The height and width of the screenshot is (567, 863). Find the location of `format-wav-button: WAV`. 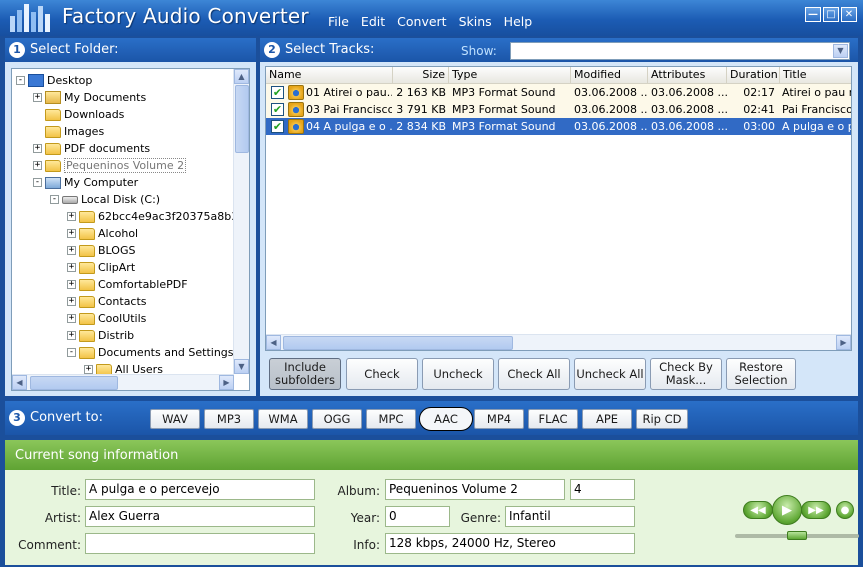

format-wav-button: WAV is located at coordinates (175, 419).